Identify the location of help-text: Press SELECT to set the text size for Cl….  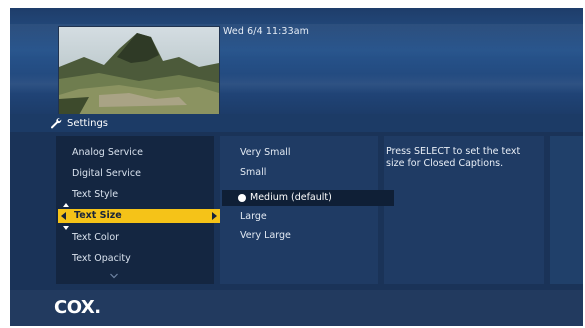
(453, 157).